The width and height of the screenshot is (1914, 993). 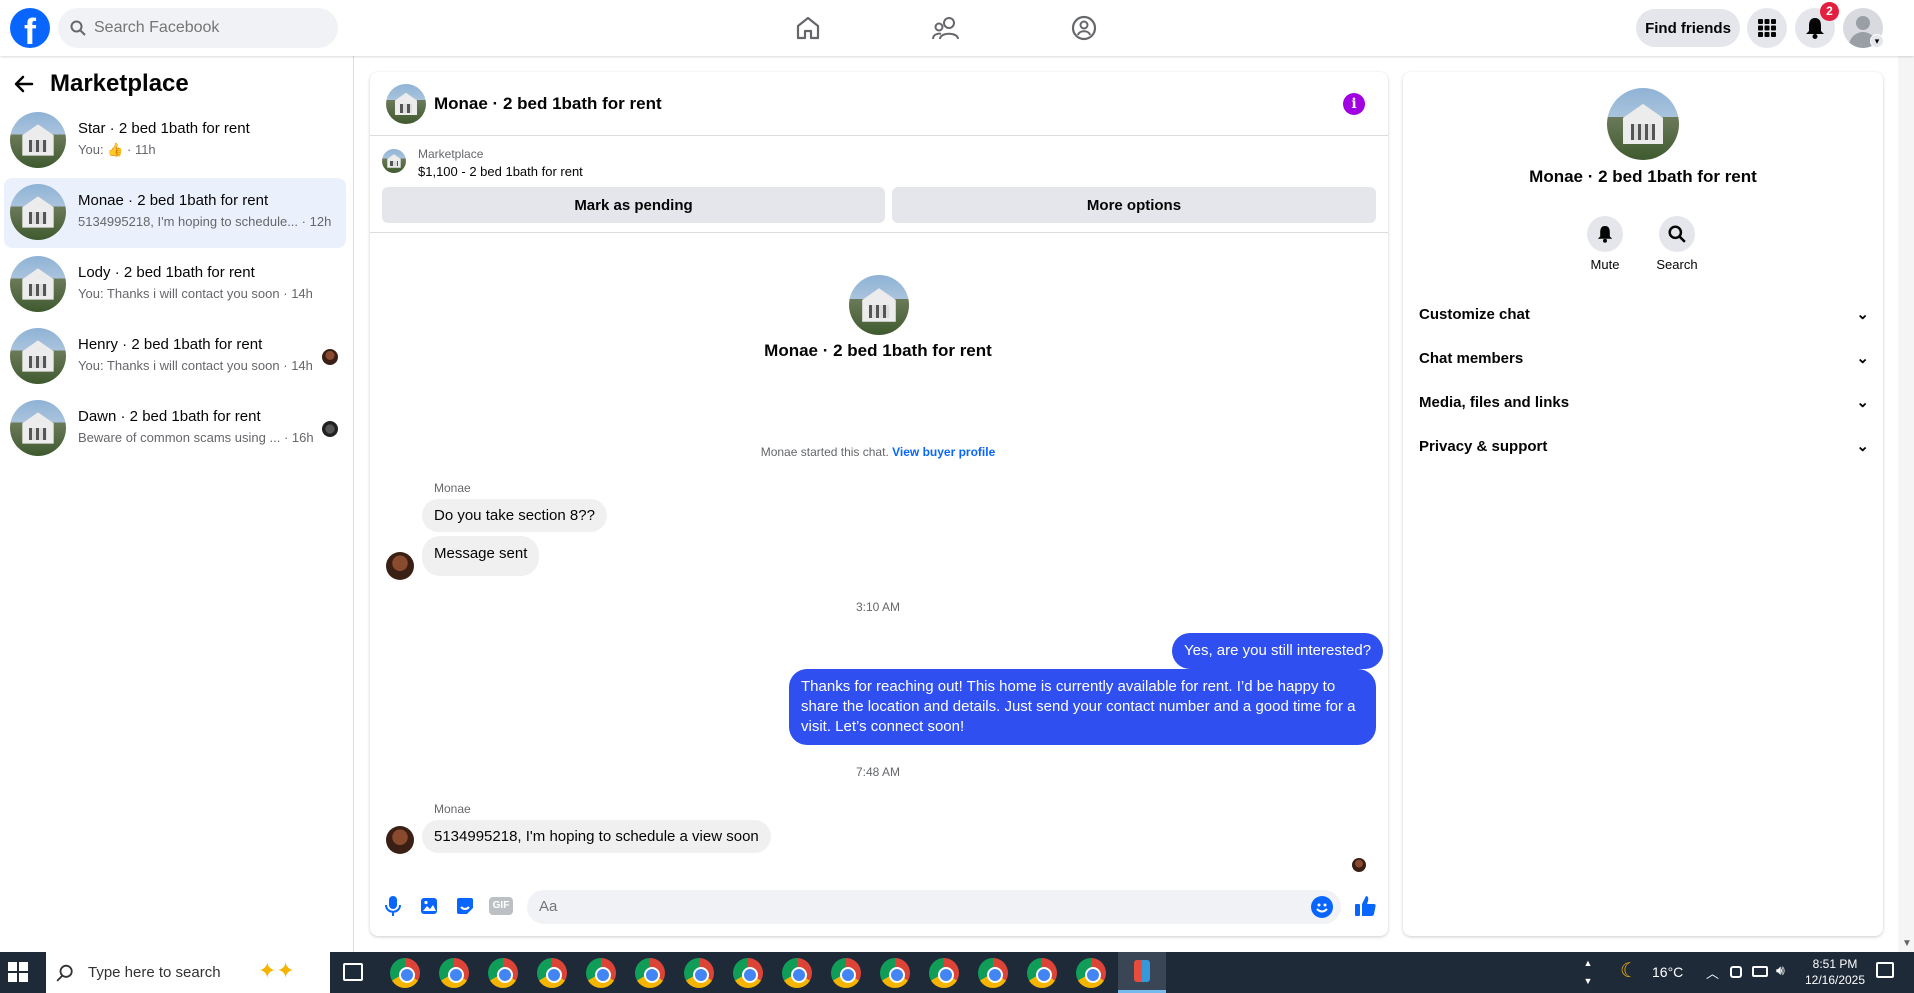 What do you see at coordinates (18, 972) in the screenshot?
I see `windows-start-icon` at bounding box center [18, 972].